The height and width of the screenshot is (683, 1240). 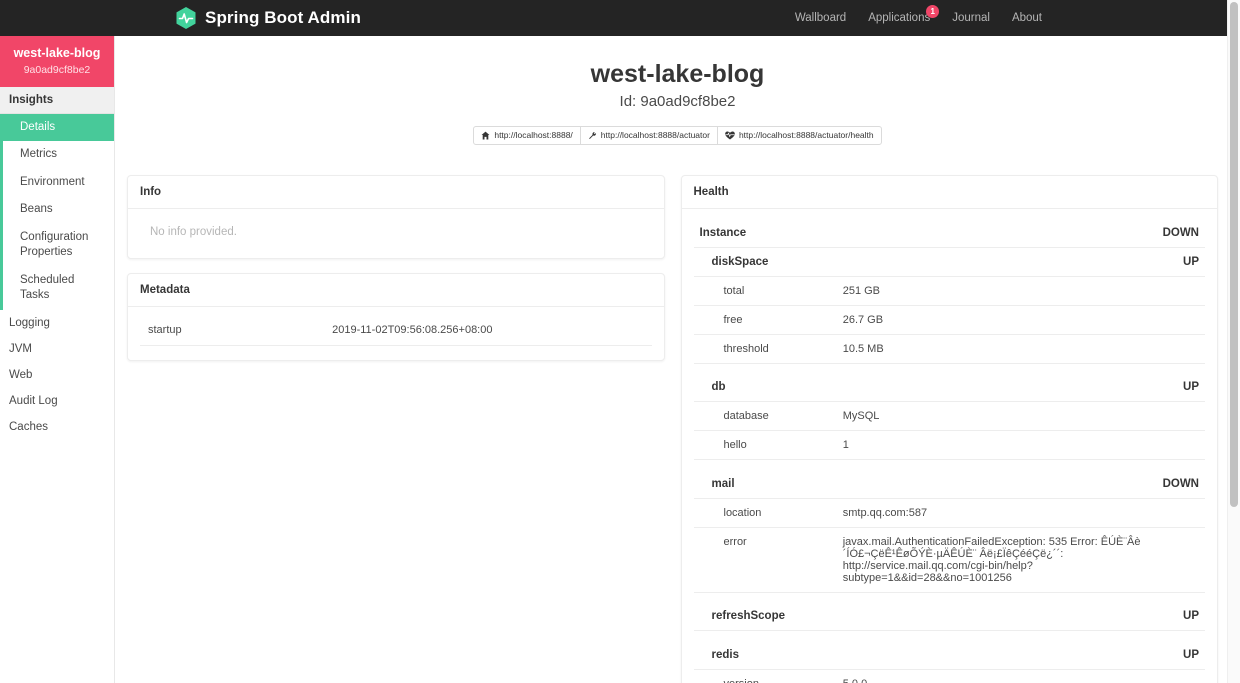 I want to click on hexagon-pulse-logo-icon, so click(x=186, y=18).